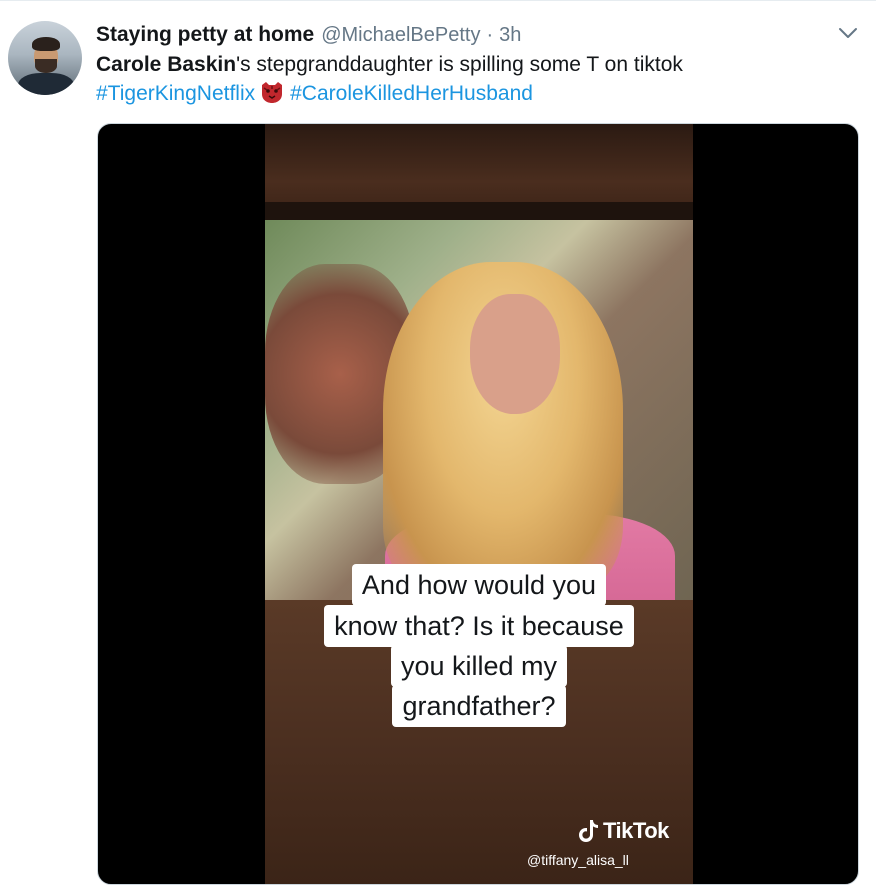 This screenshot has width=876, height=896. I want to click on tiger-face-emoji-icon, so click(272, 92).